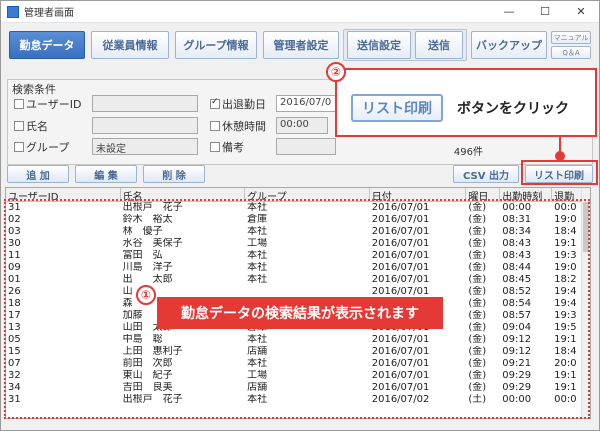 This screenshot has width=600, height=431. What do you see at coordinates (244, 126) in the screenshot?
I see `break-label: 休憩時間` at bounding box center [244, 126].